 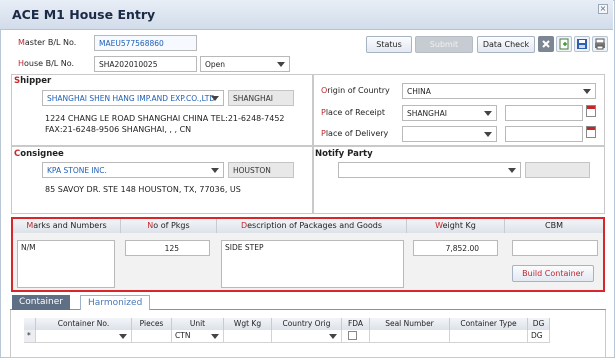 What do you see at coordinates (215, 64) in the screenshot?
I see `status-select-value: Open` at bounding box center [215, 64].